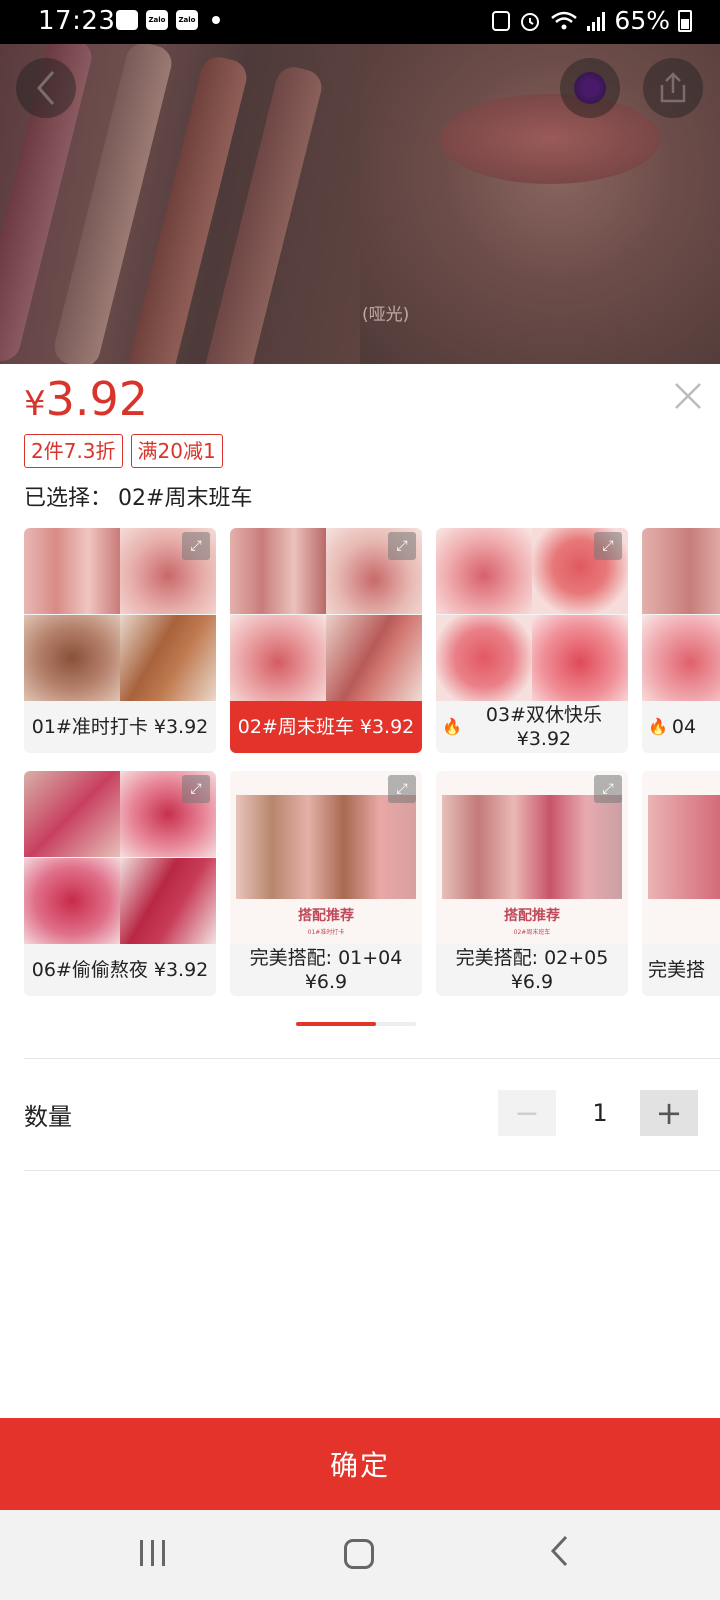 Image resolution: width=720 pixels, height=1600 pixels. What do you see at coordinates (176, 451) in the screenshot?
I see `promo-tag: 满20减1` at bounding box center [176, 451].